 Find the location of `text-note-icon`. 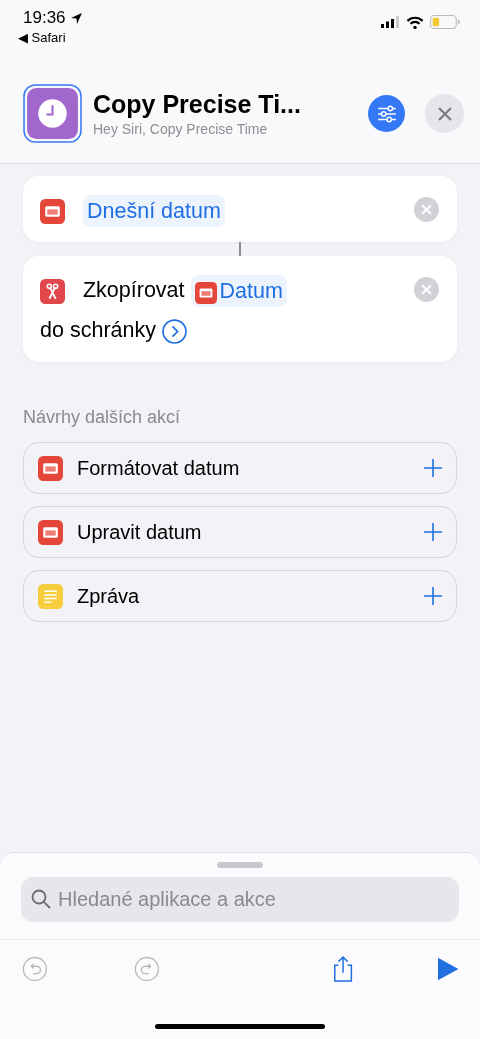

text-note-icon is located at coordinates (50, 596).